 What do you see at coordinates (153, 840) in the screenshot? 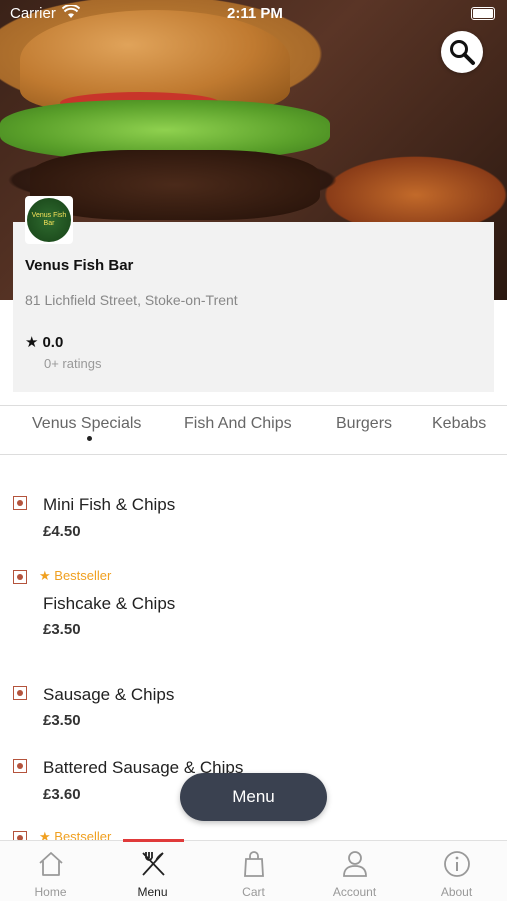
I see `active-nav-indicator` at bounding box center [153, 840].